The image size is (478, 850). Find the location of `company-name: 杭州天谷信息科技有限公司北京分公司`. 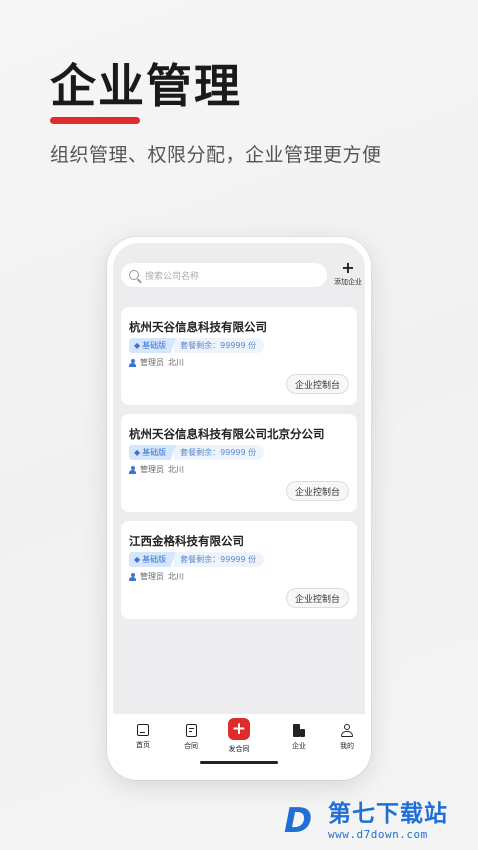

company-name: 杭州天谷信息科技有限公司北京分公司 is located at coordinates (227, 434).